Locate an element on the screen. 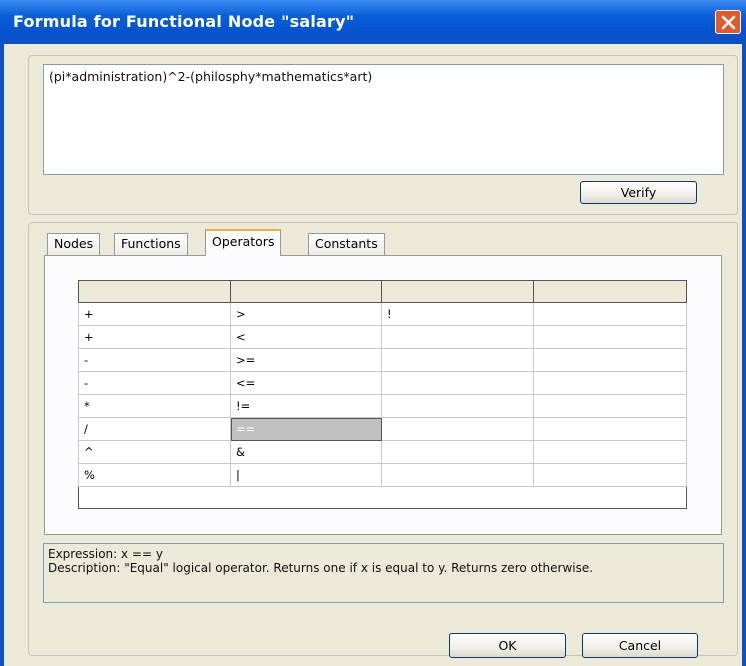 This screenshot has height=666, width=746. table-row: + < is located at coordinates (382, 337).